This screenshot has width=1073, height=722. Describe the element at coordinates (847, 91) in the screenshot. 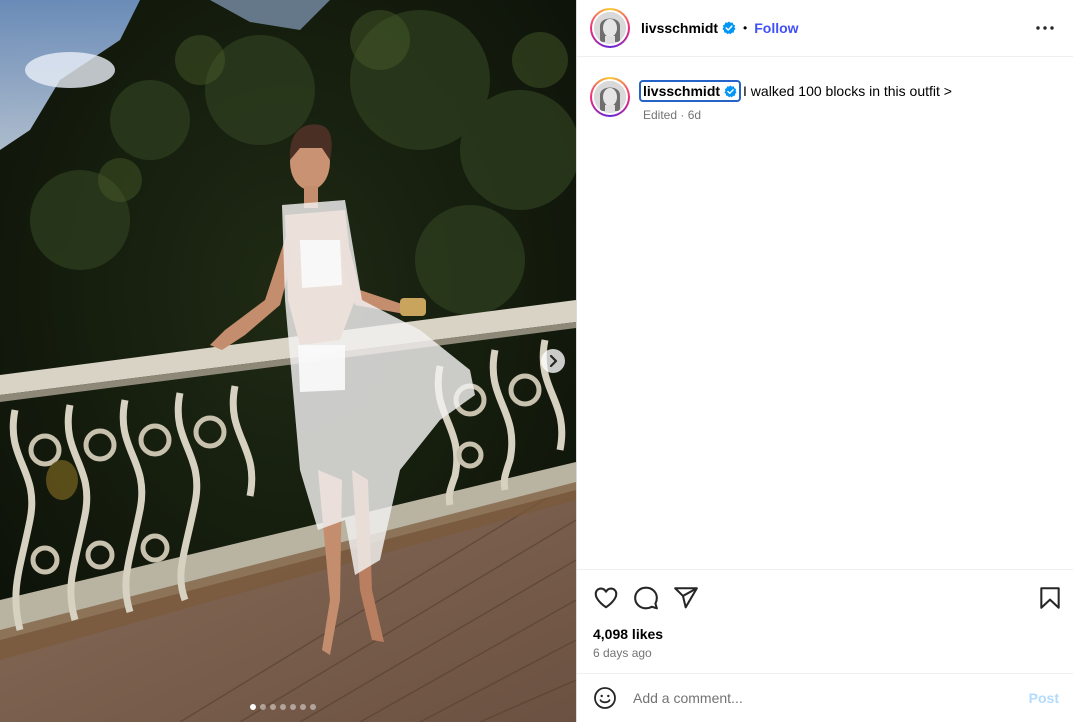

I see `caption-text: I walked 100 blocks in this outfit >` at that location.